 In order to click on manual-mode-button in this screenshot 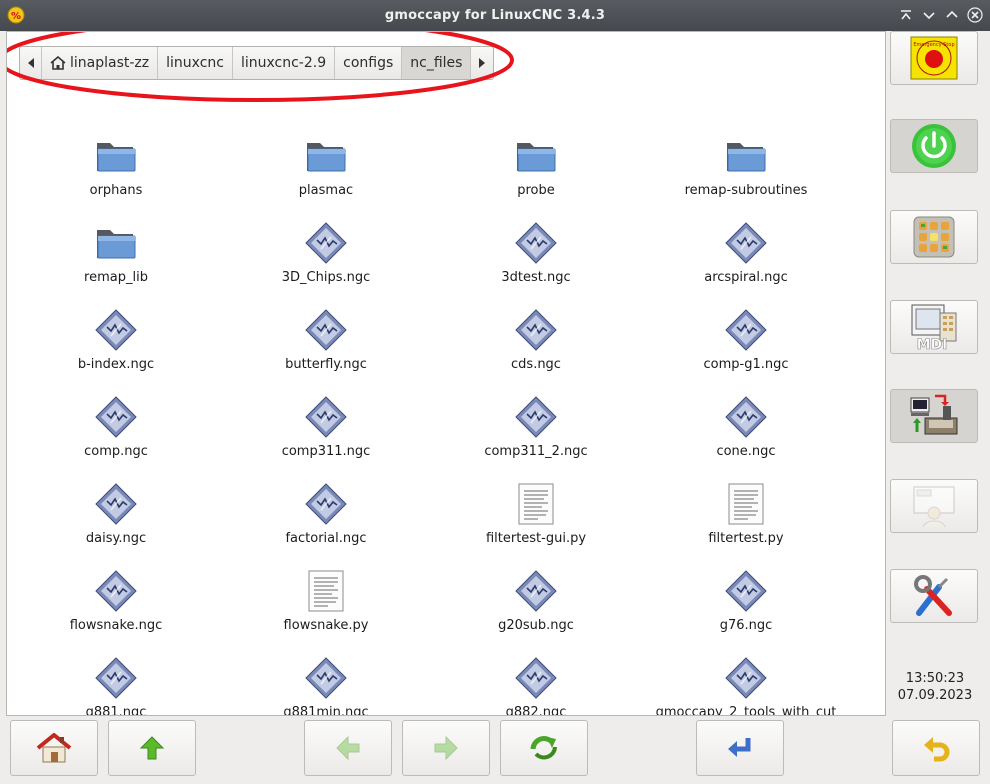, I will do `click(934, 237)`.